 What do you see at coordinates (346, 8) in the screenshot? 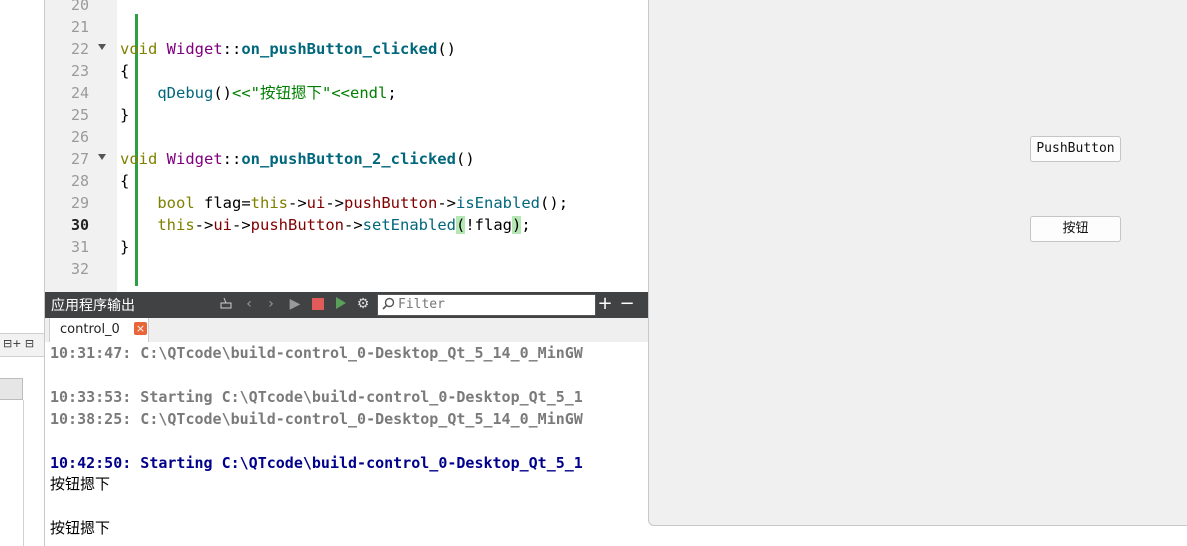
I see `code-line: 20` at bounding box center [346, 8].